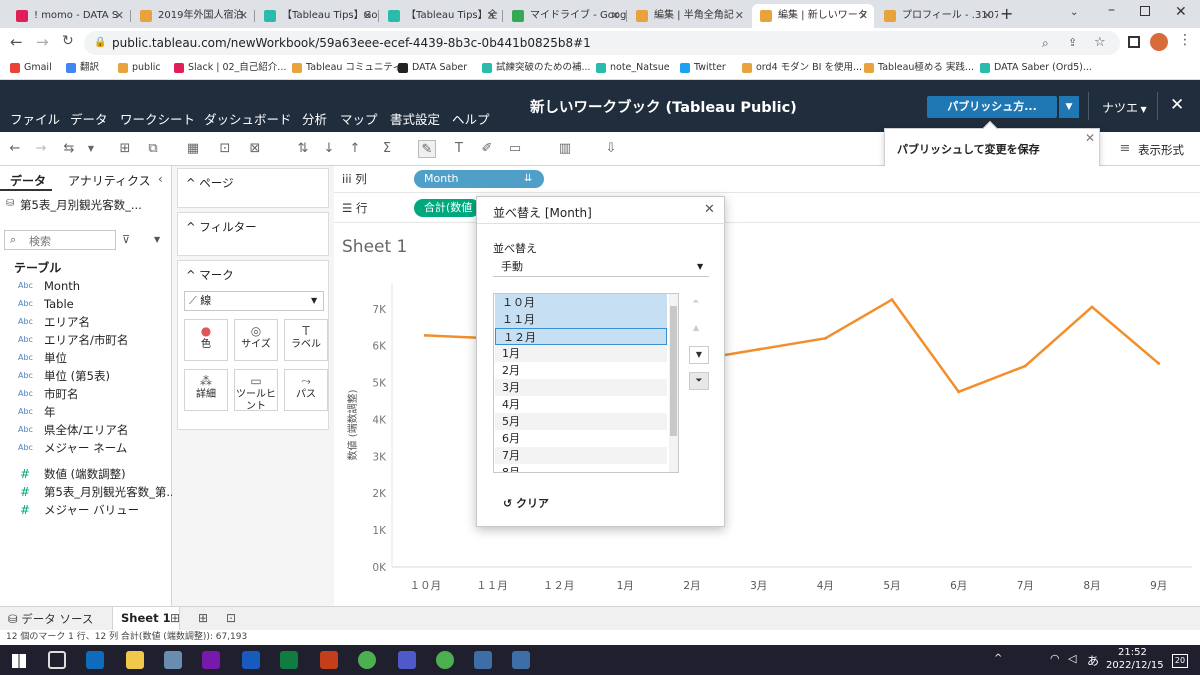  I want to click on bookmark-item: public, so click(139, 69).